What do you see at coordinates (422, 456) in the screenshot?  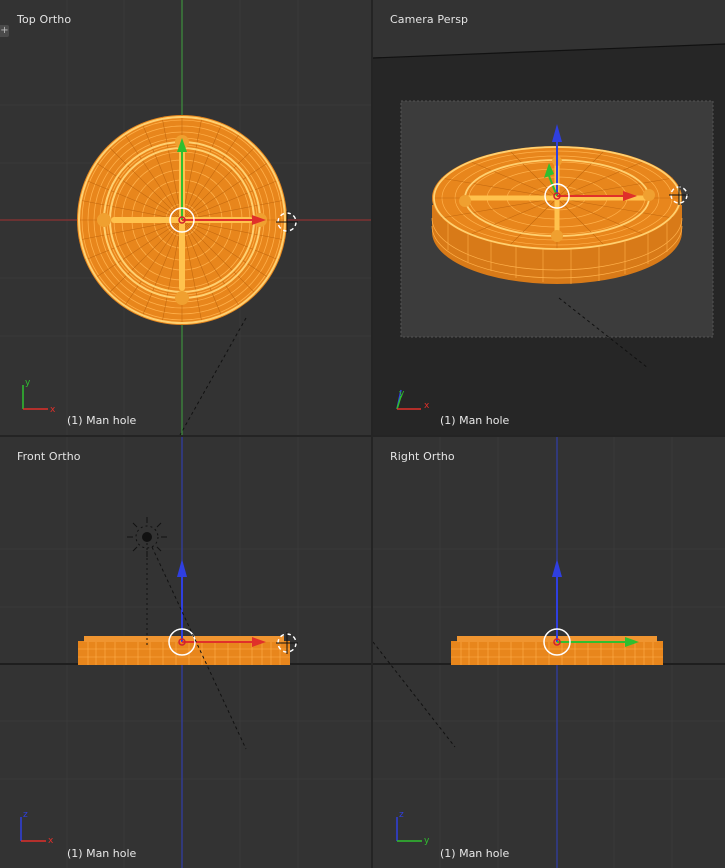 I see `viewport-title: Right Ortho` at bounding box center [422, 456].